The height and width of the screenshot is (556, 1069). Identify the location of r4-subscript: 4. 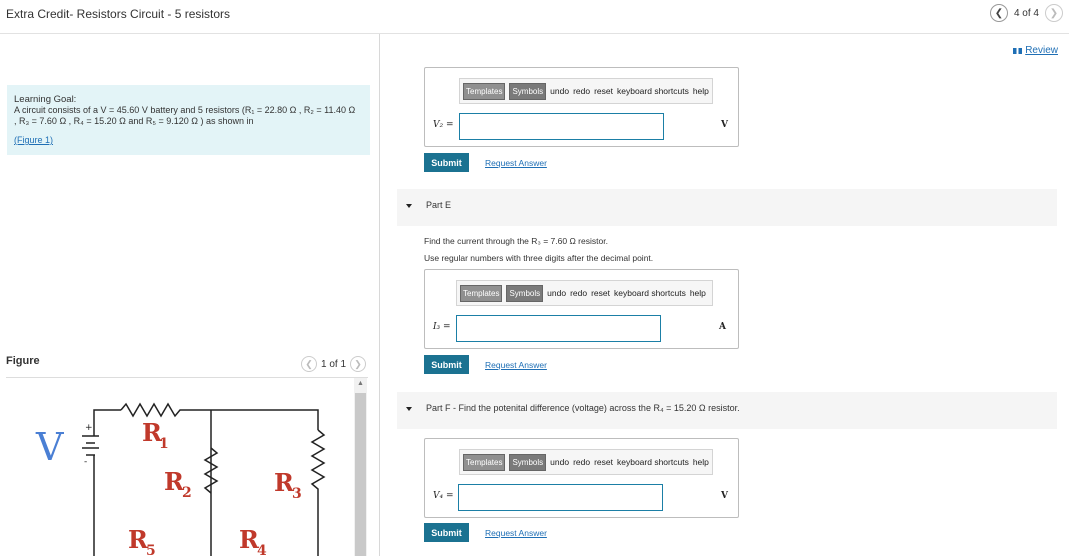
(262, 549).